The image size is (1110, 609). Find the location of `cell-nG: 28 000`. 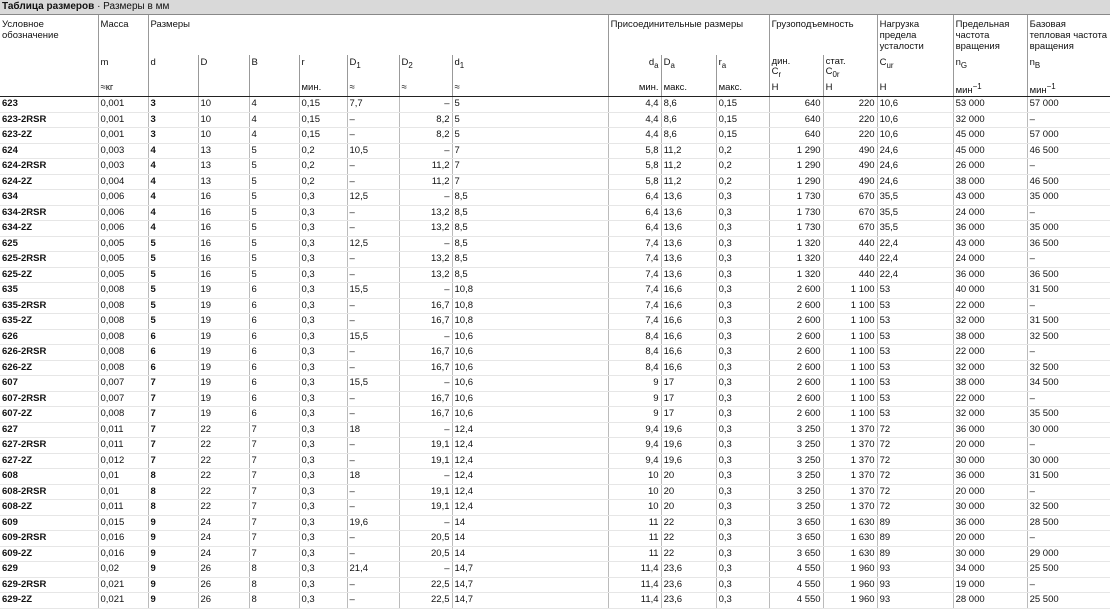

cell-nG: 28 000 is located at coordinates (990, 600).